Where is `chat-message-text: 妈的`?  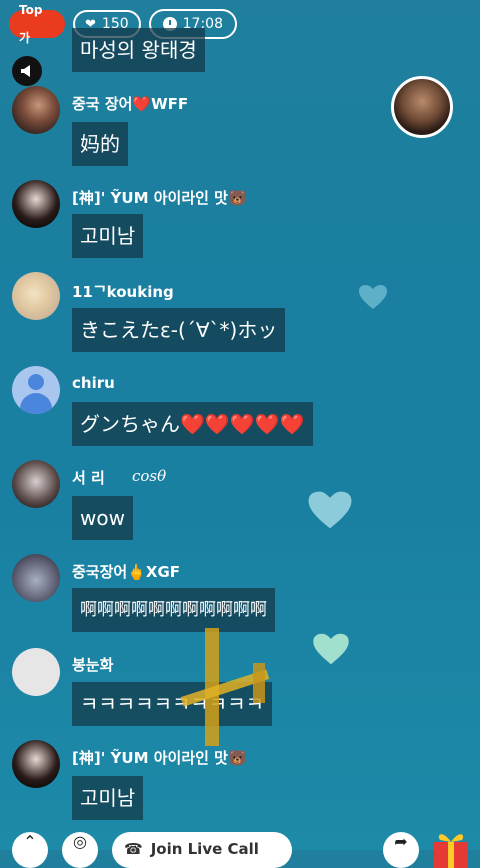
chat-message-text: 妈的 is located at coordinates (100, 144).